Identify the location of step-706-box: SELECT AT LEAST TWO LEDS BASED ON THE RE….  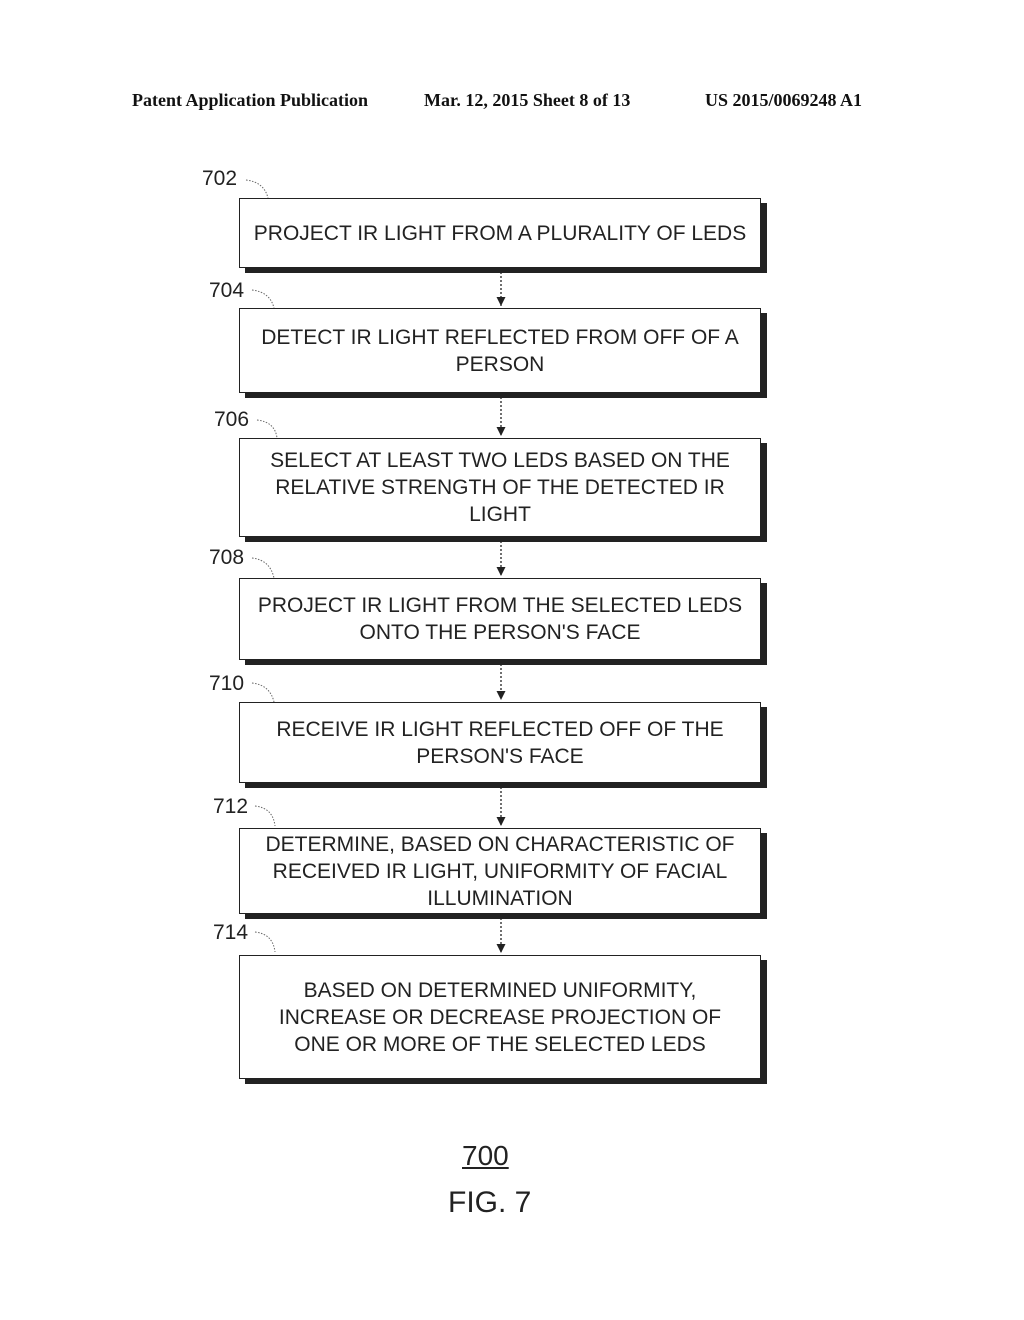
(500, 487).